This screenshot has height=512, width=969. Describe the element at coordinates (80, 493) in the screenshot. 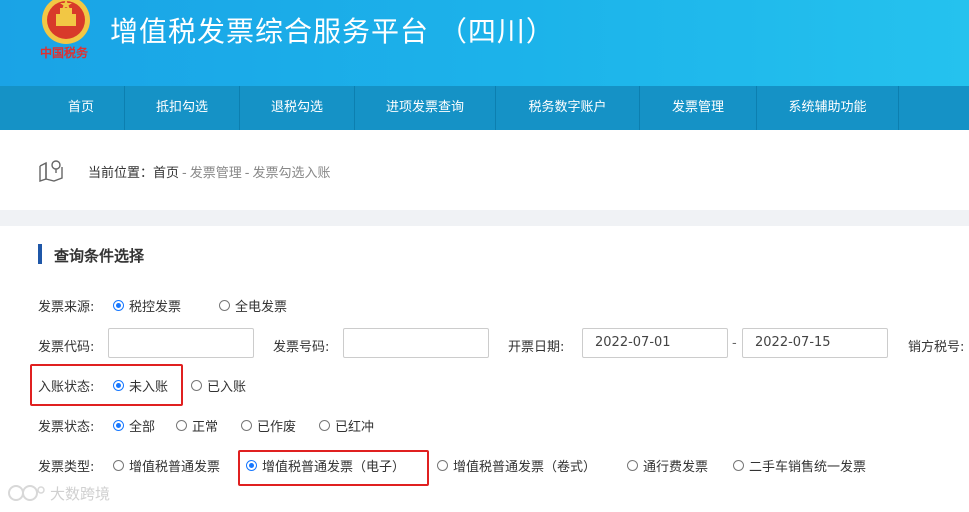

I see `watermark-text: 大数跨境` at that location.